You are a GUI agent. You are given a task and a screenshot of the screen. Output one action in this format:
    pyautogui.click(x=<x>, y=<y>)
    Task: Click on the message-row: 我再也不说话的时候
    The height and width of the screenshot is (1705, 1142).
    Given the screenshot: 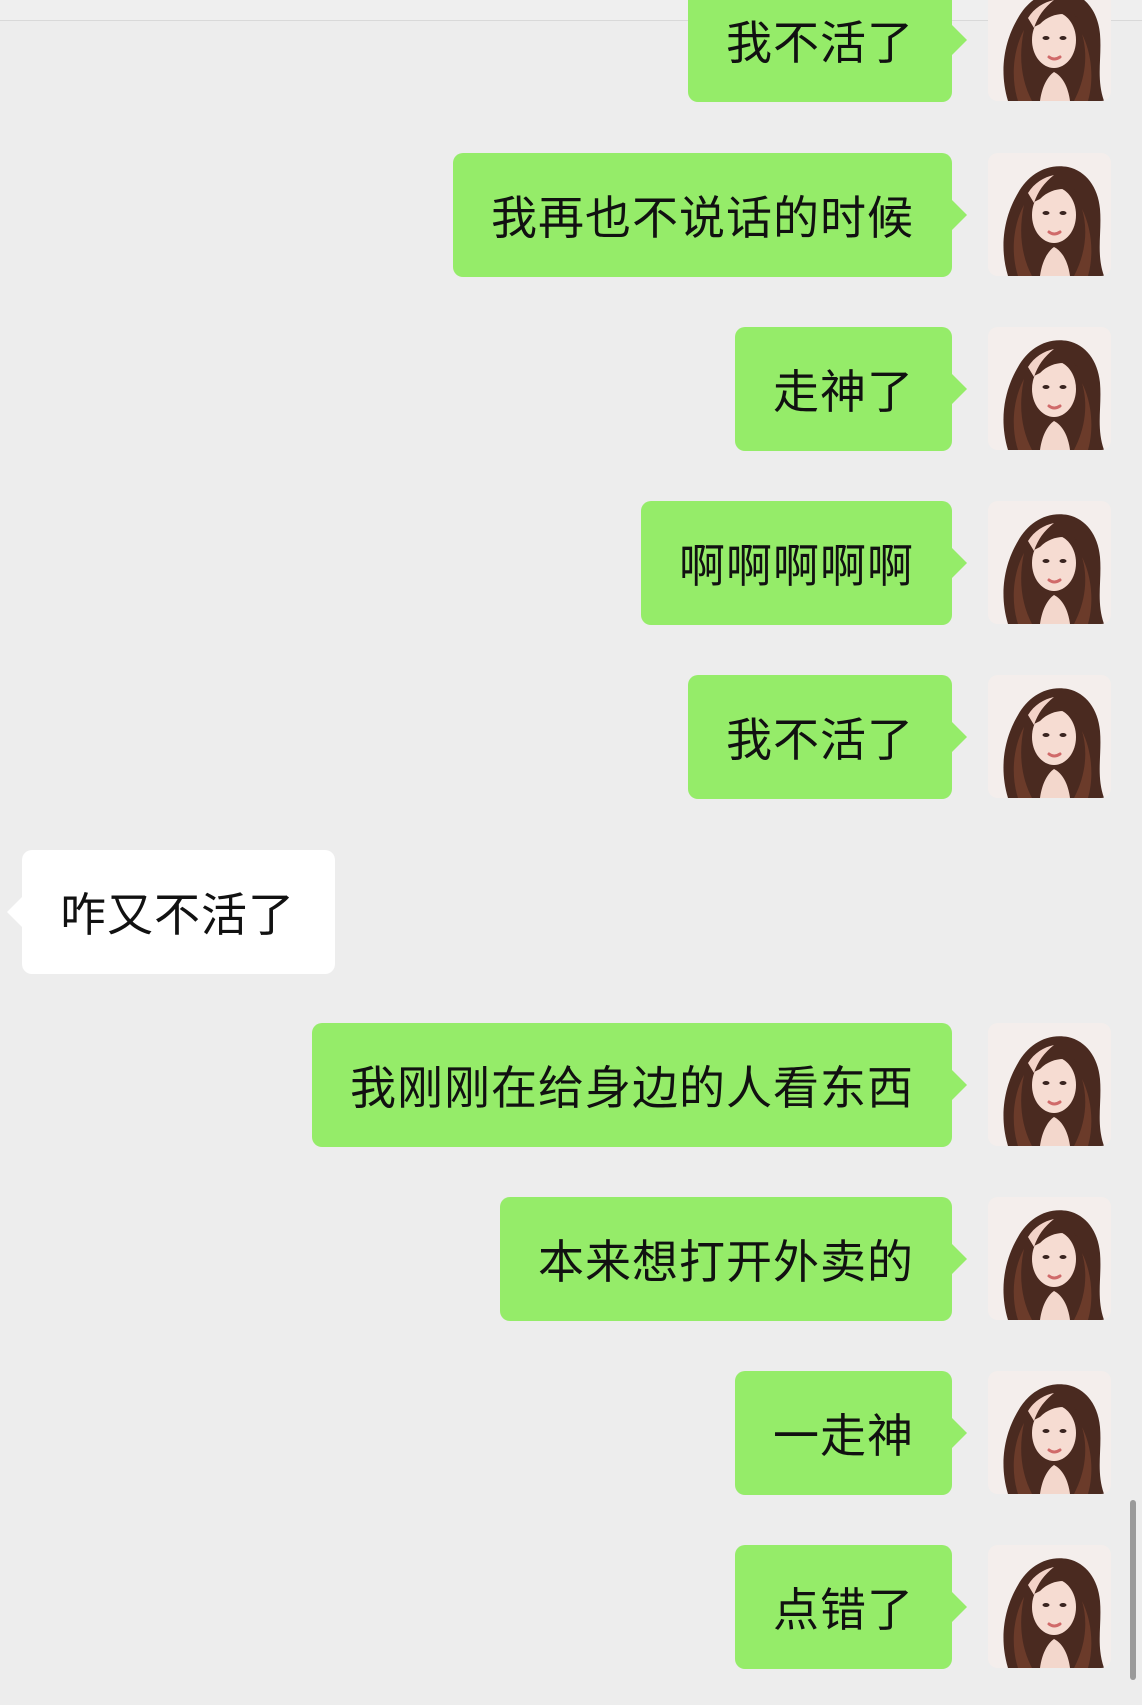 What is the action you would take?
    pyautogui.click(x=571, y=215)
    